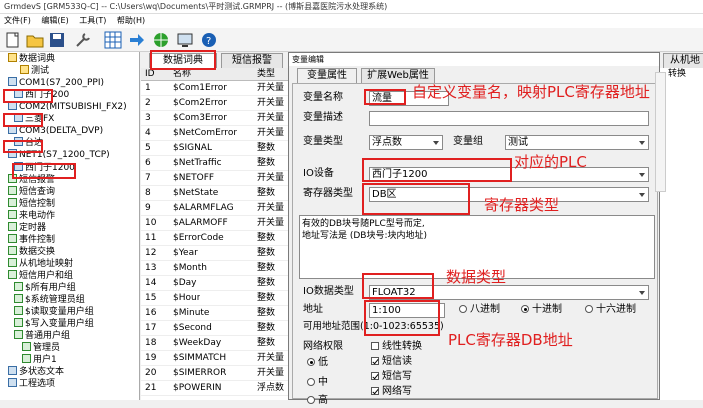 Image resolution: width=703 pixels, height=408 pixels. Describe the element at coordinates (216, 194) in the screenshot. I see `table-row: 8 $NetState 整数` at that location.